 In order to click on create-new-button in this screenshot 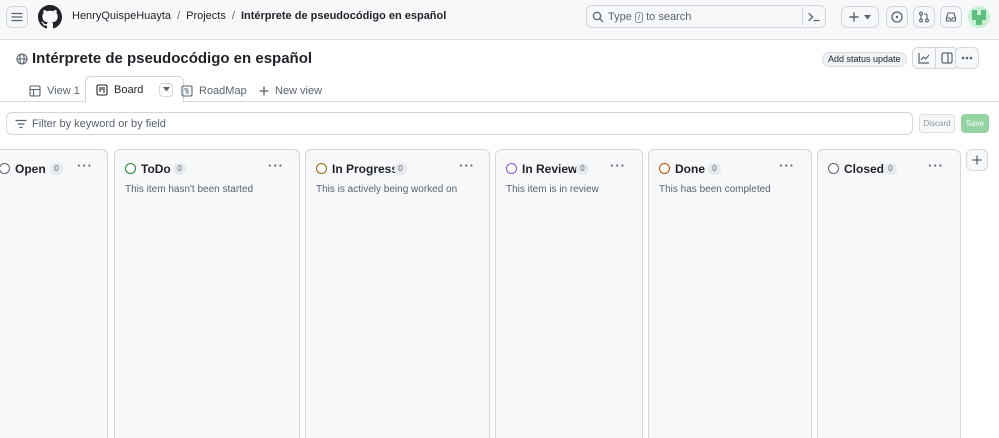, I will do `click(860, 17)`.